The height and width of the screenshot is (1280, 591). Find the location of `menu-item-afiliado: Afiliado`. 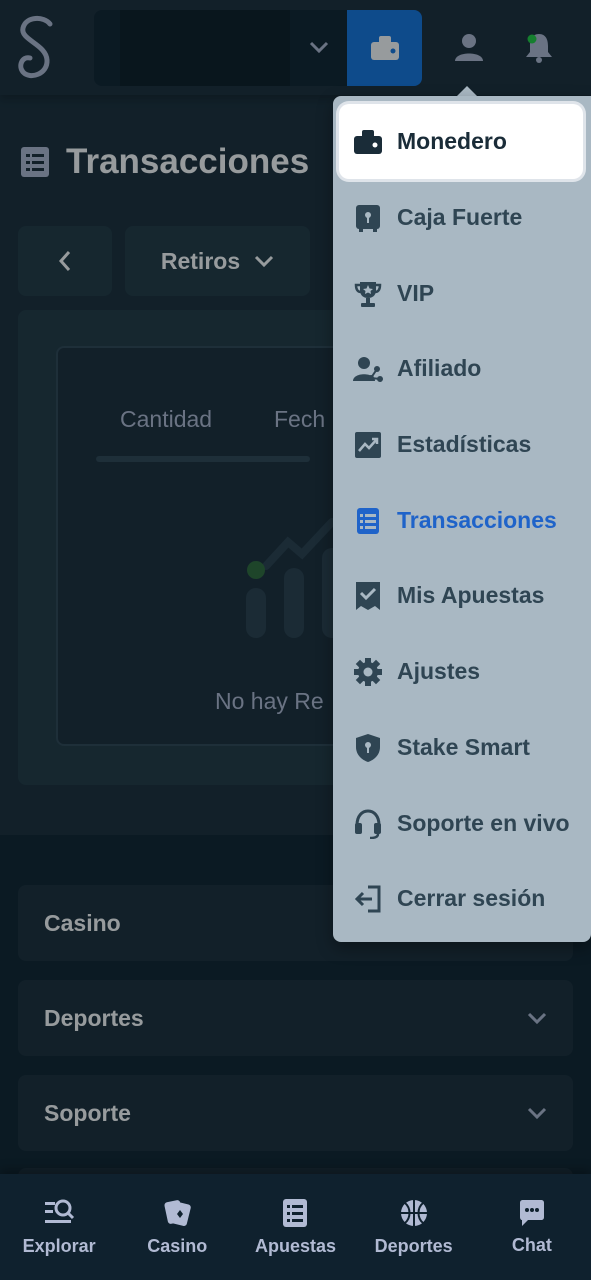

menu-item-afiliado: Afiliado is located at coordinates (462, 368).